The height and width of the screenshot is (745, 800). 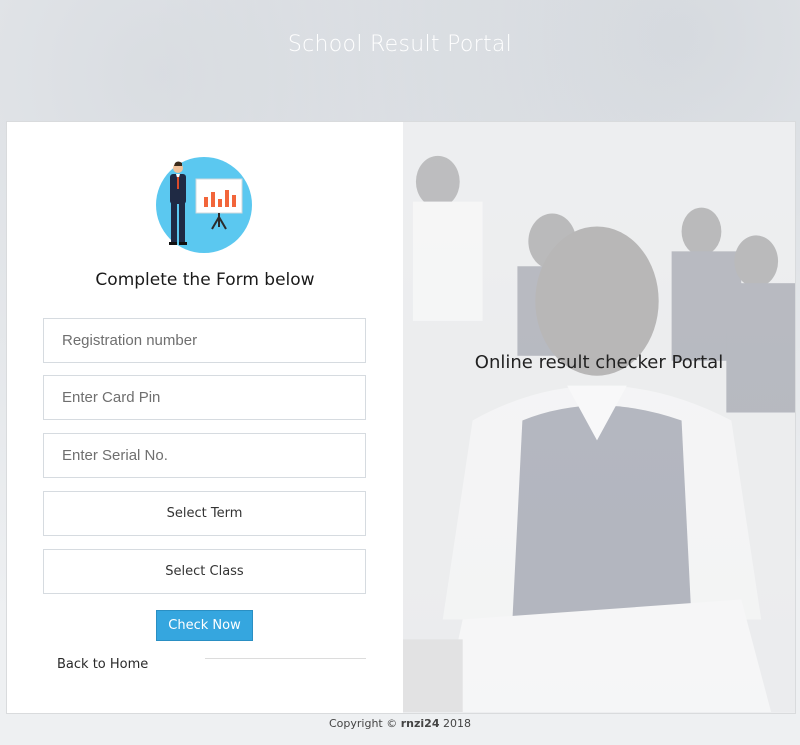 What do you see at coordinates (204, 625) in the screenshot?
I see `check-now-button: Check Now` at bounding box center [204, 625].